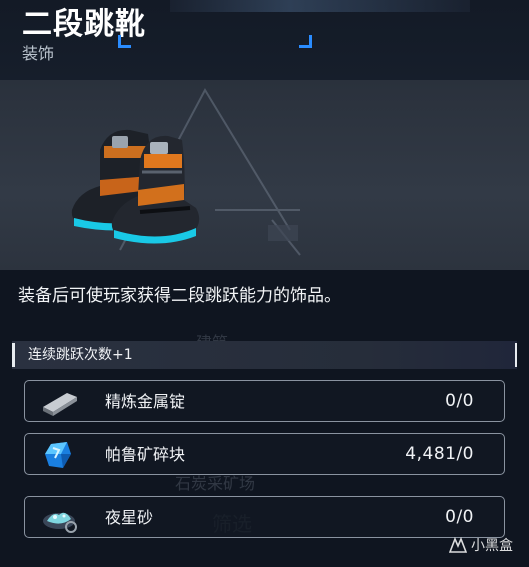  I want to click on heybox-logo-icon, so click(458, 545).